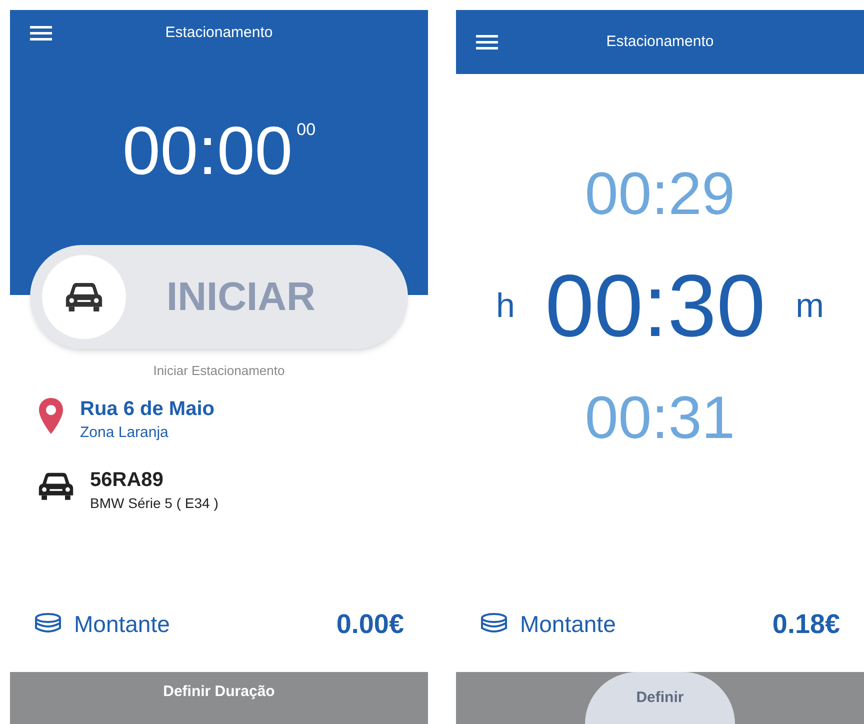  What do you see at coordinates (219, 698) in the screenshot?
I see `set-duration-button: Definir Duração` at bounding box center [219, 698].